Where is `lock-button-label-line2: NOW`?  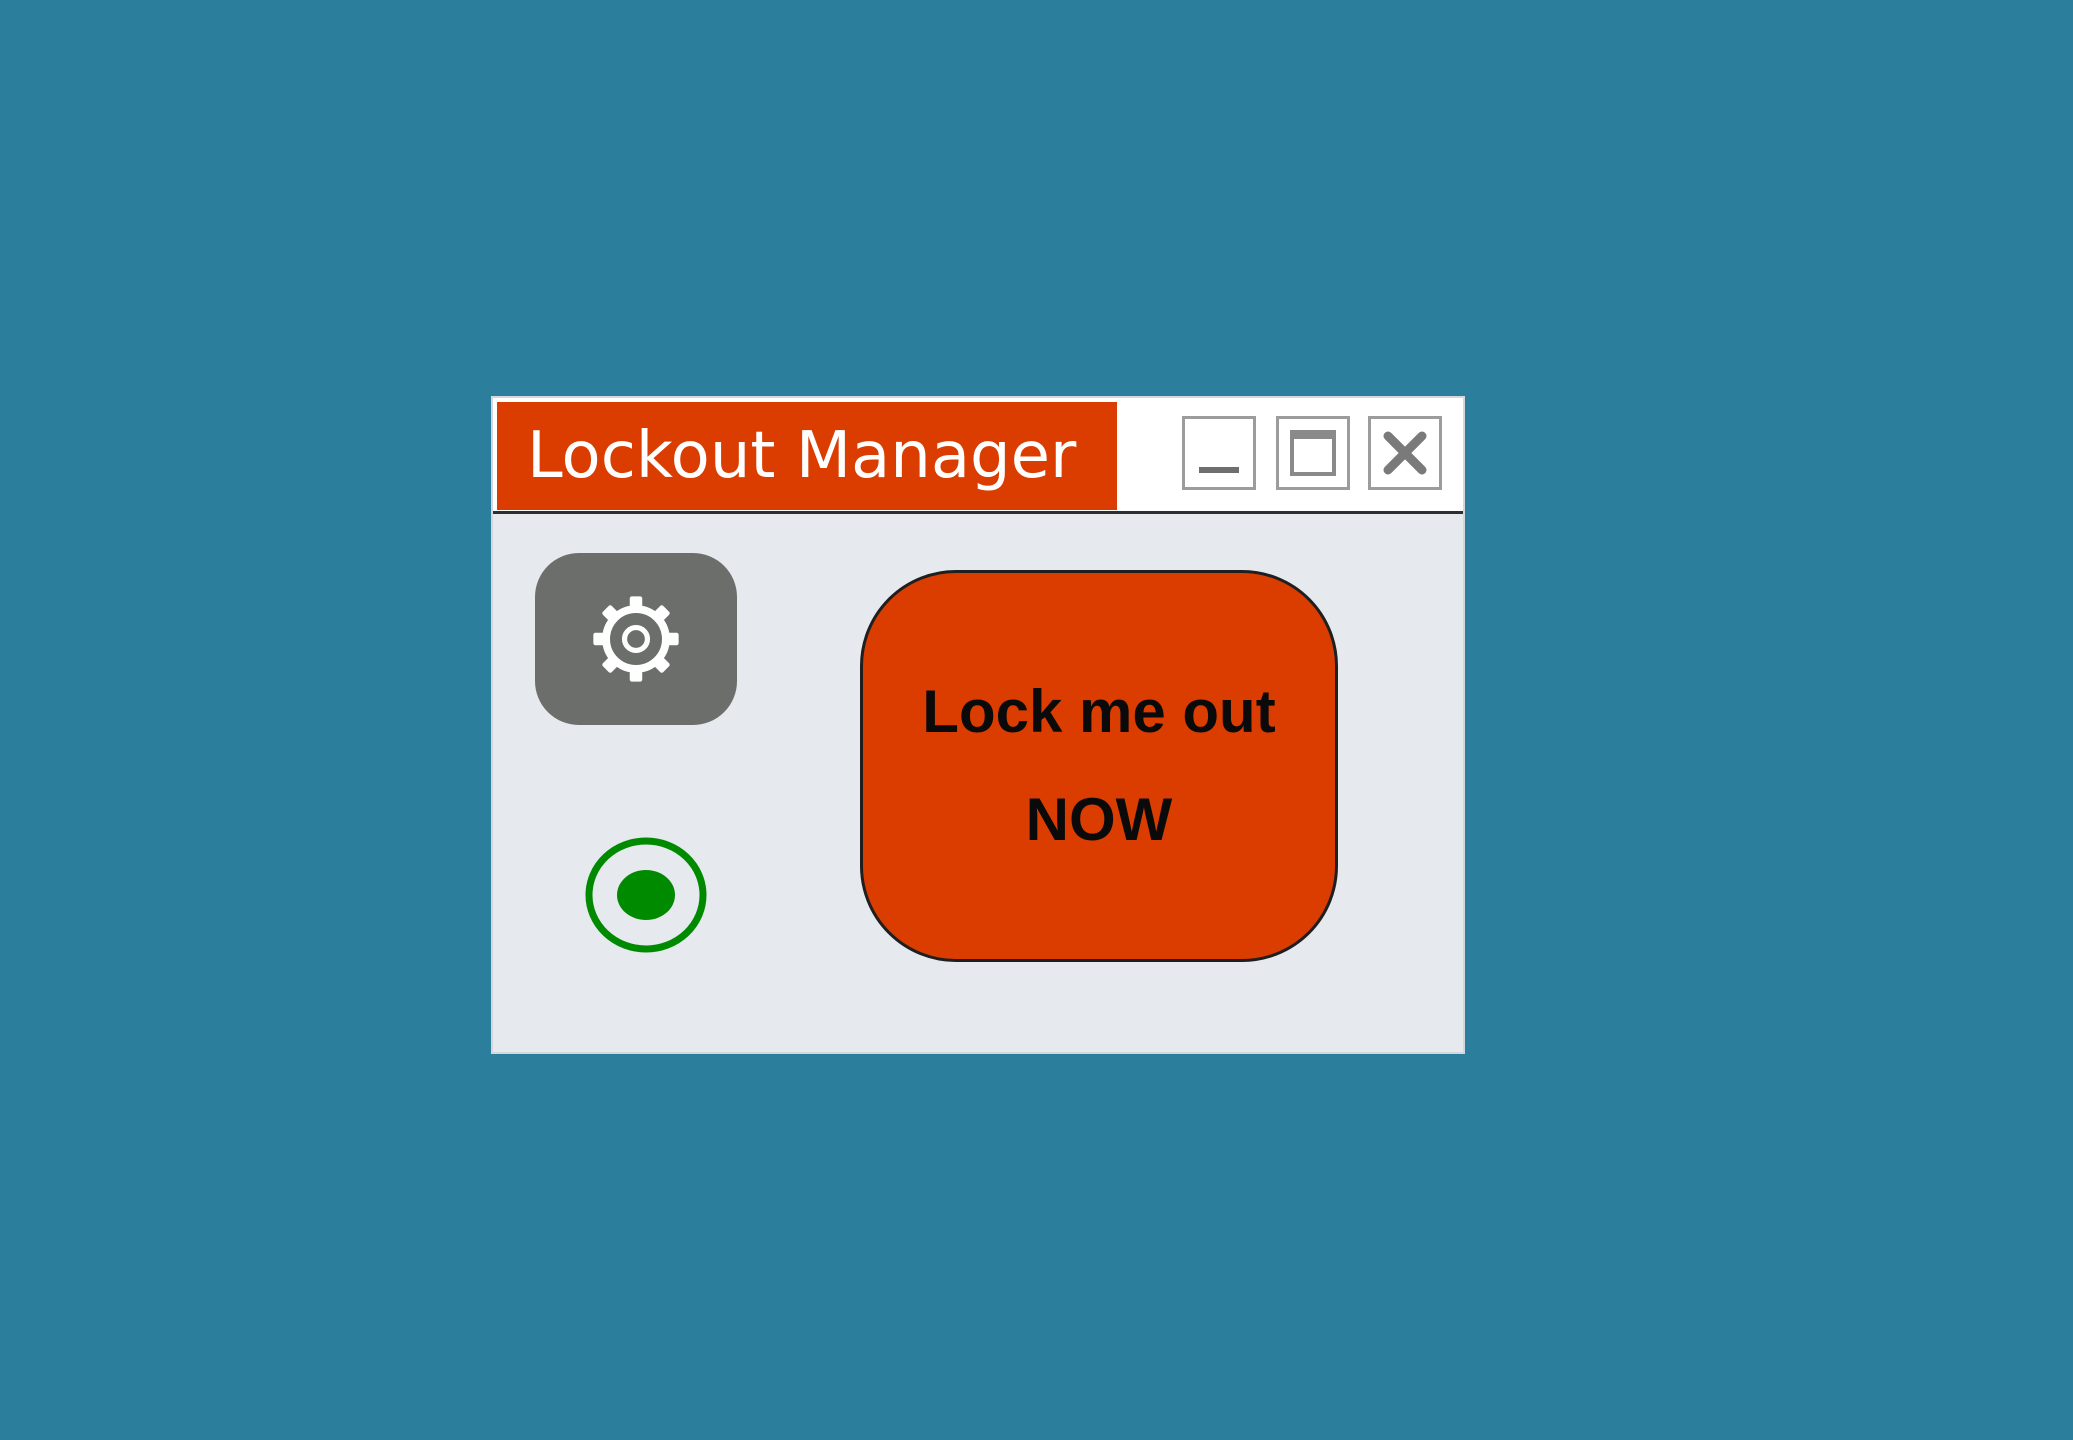
lock-button-label-line2: NOW is located at coordinates (1099, 819).